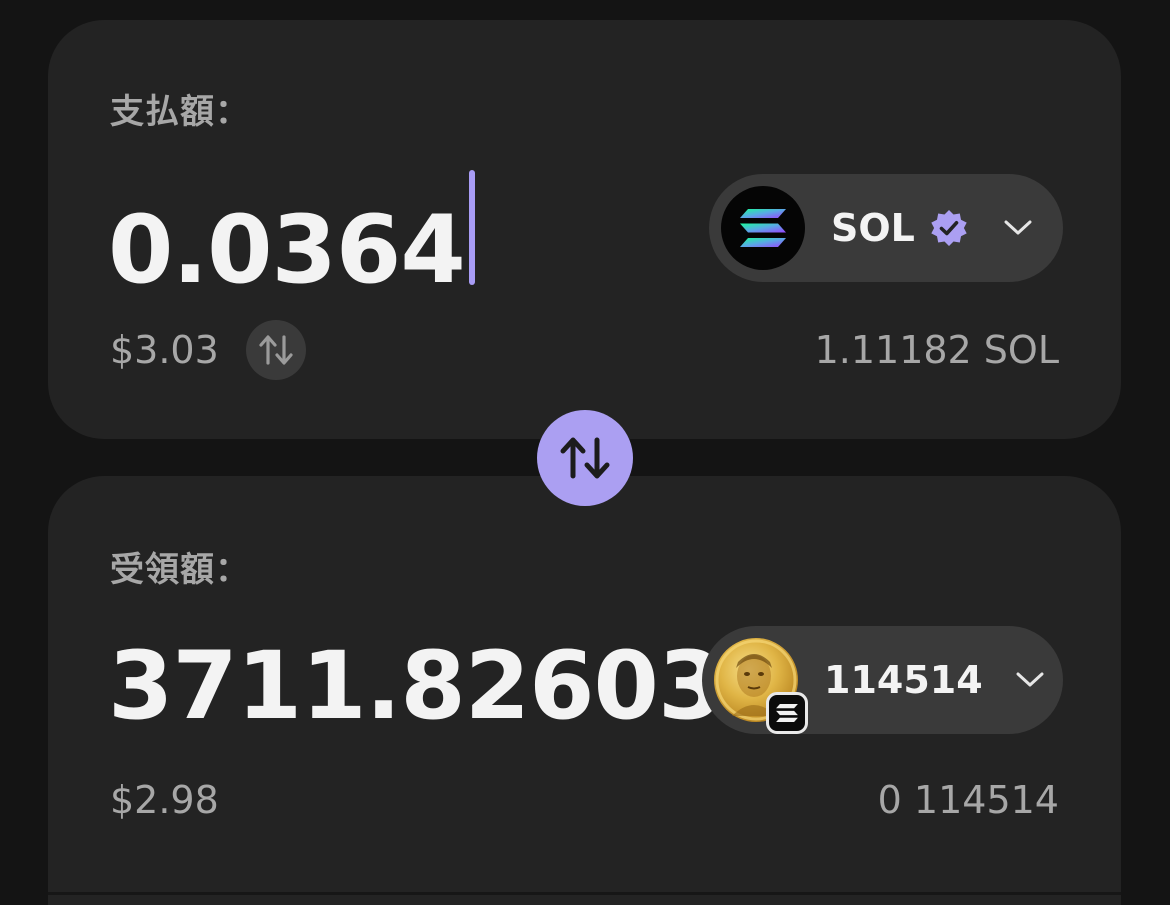 The image size is (1170, 905). I want to click on pay-balance: 1.11182 SOL, so click(936, 350).